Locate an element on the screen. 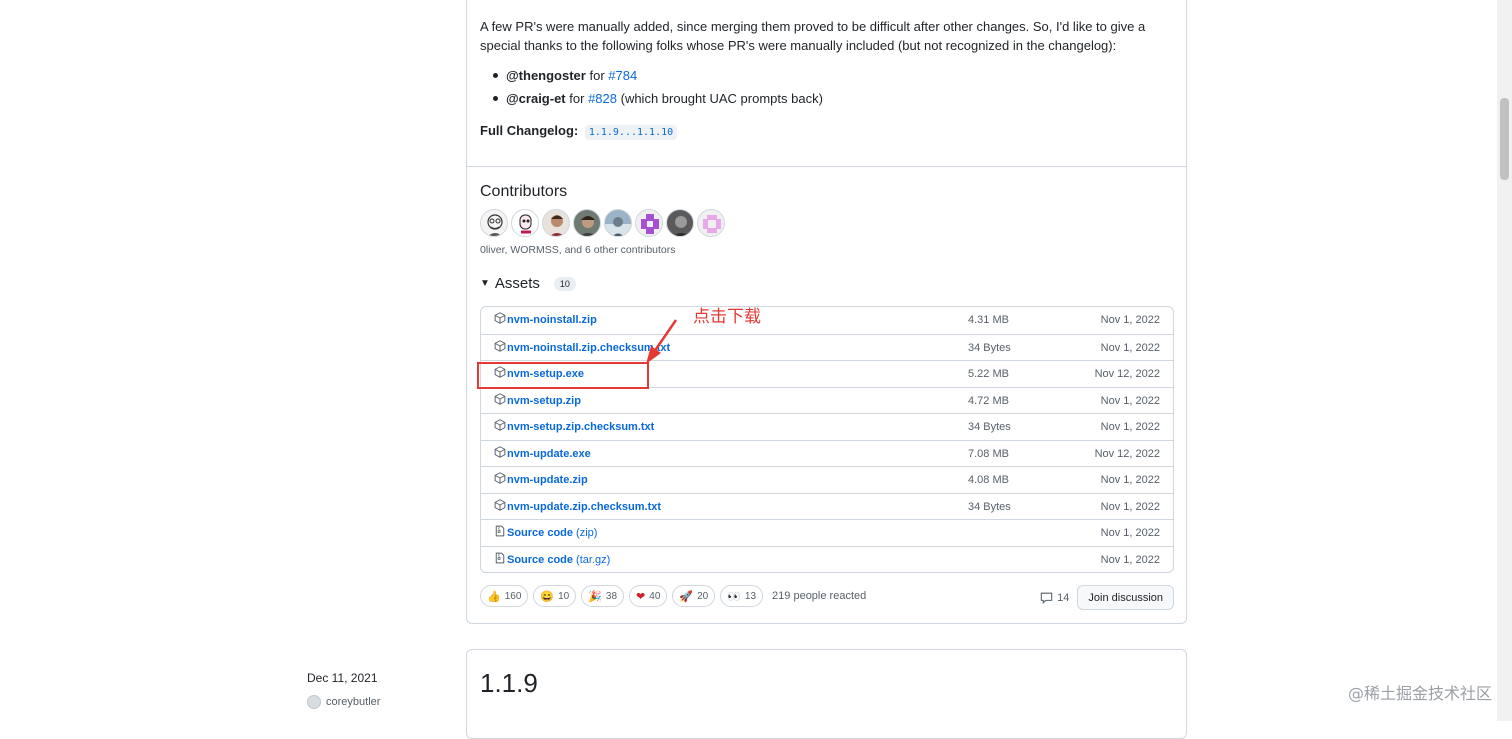  release-author: coreybutler is located at coordinates (343, 702).